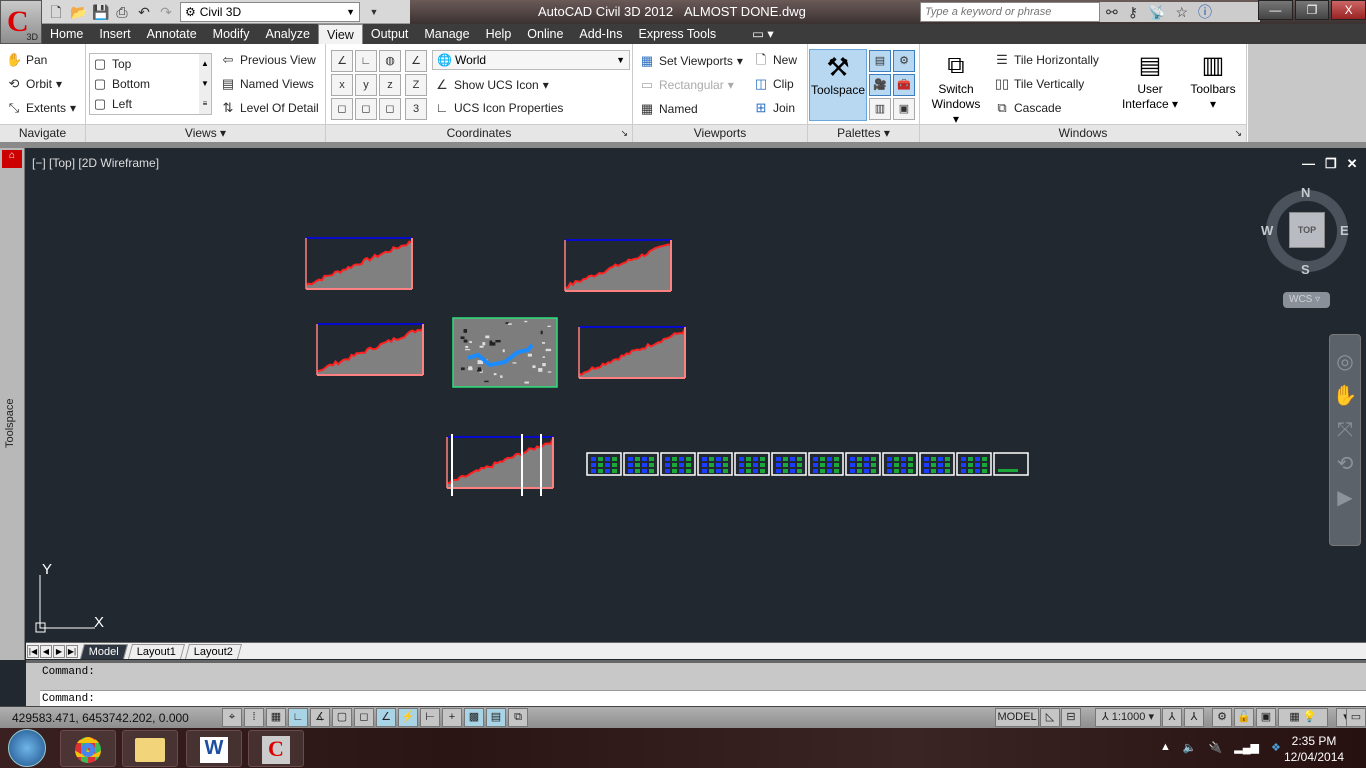 The height and width of the screenshot is (768, 1366). Describe the element at coordinates (26, 60) in the screenshot. I see `pan-button: ✋ Pan` at that location.